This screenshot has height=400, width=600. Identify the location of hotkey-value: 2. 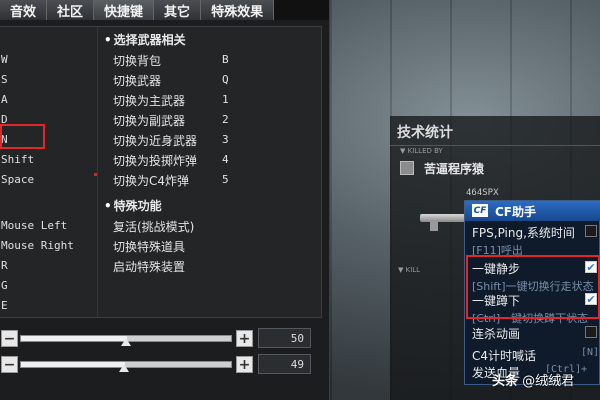
(225, 119).